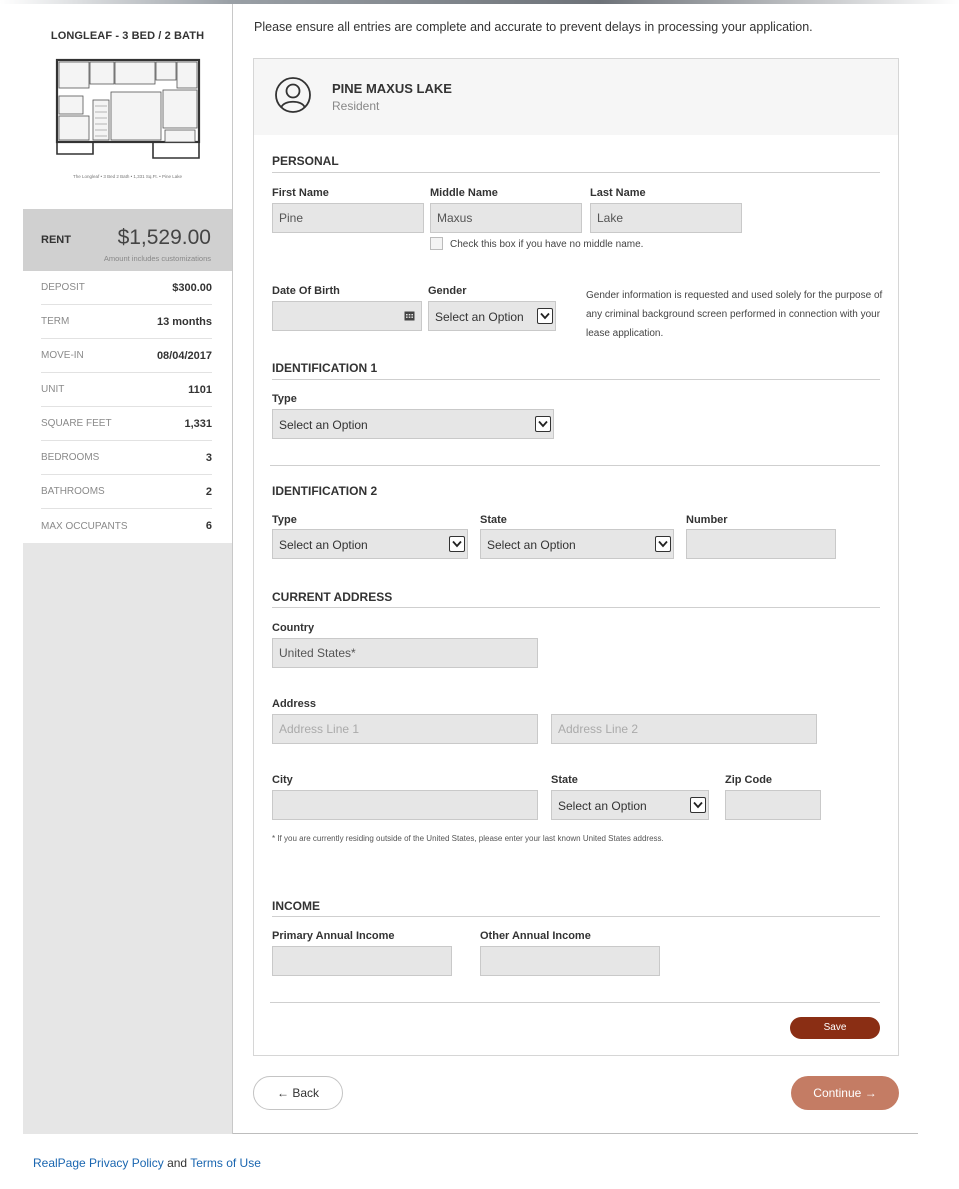 The width and height of the screenshot is (959, 1189). I want to click on id1-type-select: Select an Option, so click(413, 424).